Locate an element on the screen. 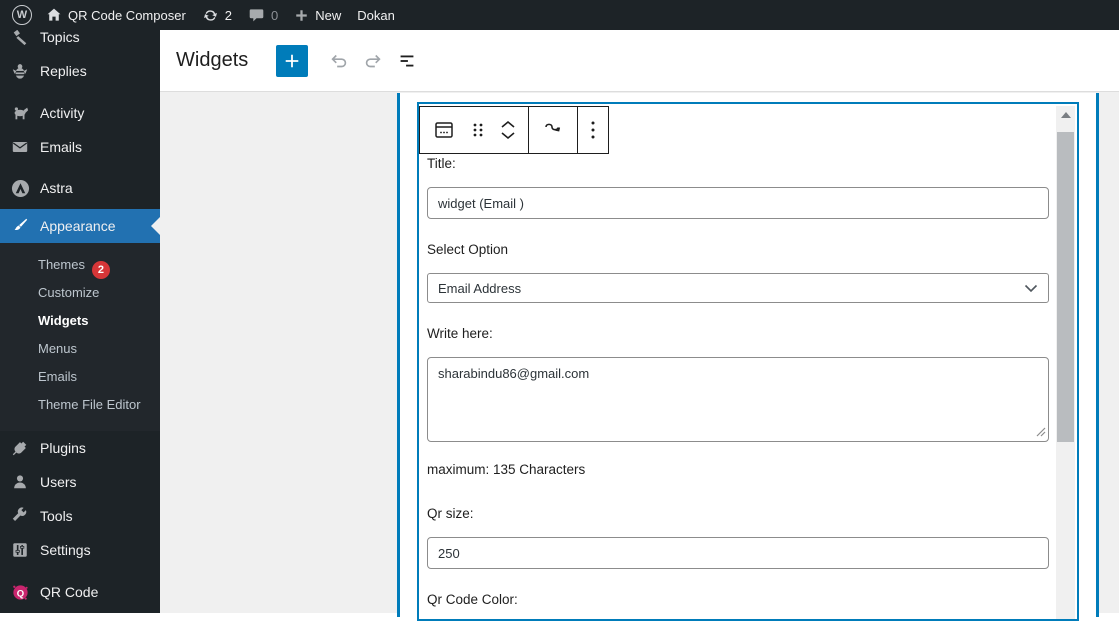  block-options-button is located at coordinates (593, 130).